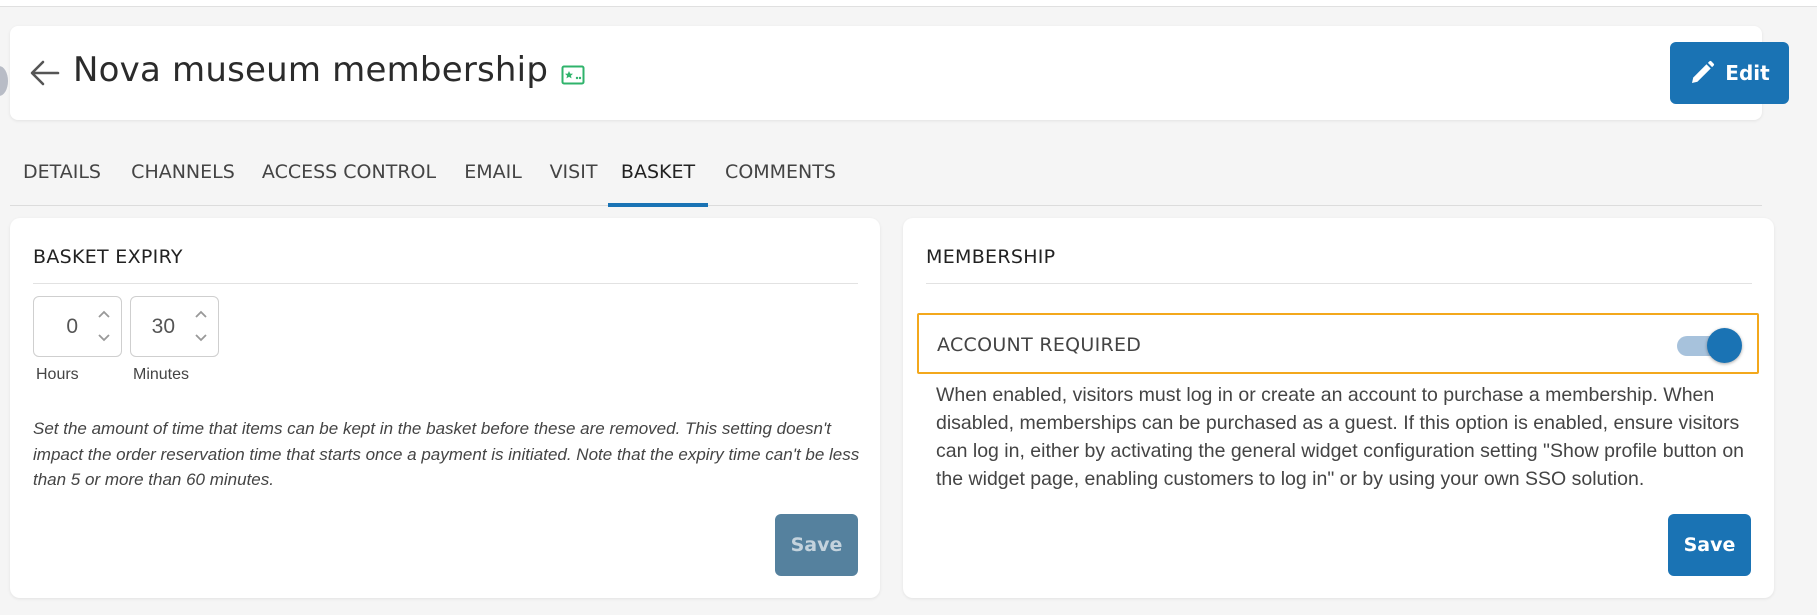 The height and width of the screenshot is (615, 1817). Describe the element at coordinates (1703, 71) in the screenshot. I see `pencil-icon` at that location.